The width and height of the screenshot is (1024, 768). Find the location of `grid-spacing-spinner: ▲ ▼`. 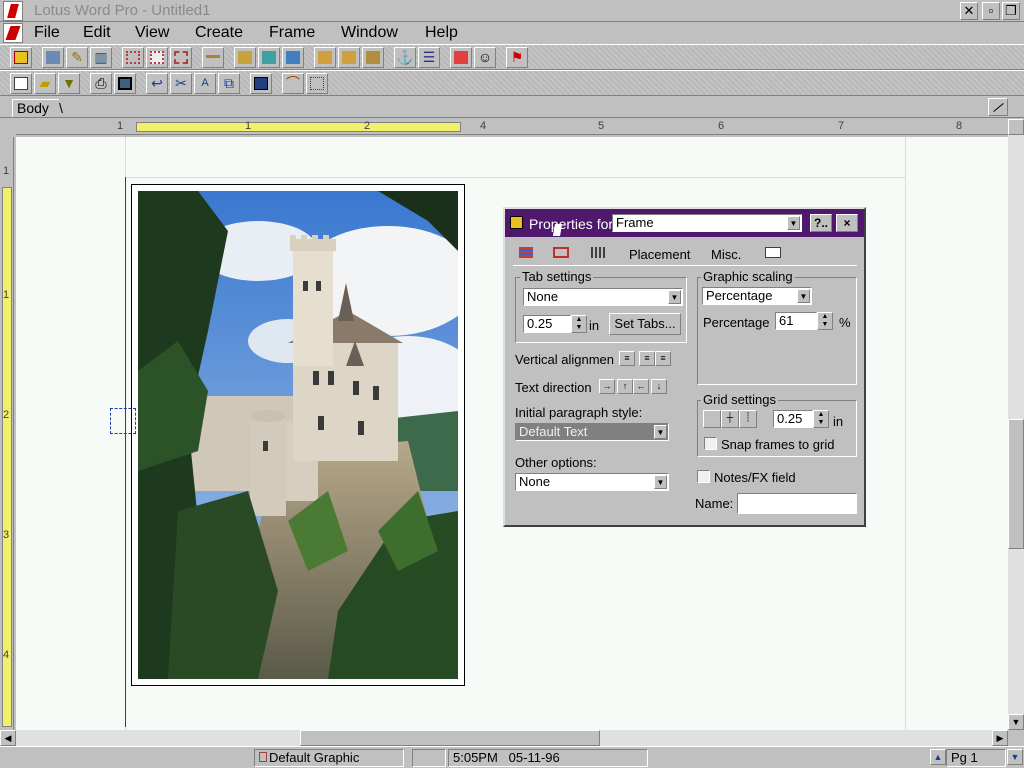

grid-spacing-spinner: ▲ ▼ is located at coordinates (821, 419).